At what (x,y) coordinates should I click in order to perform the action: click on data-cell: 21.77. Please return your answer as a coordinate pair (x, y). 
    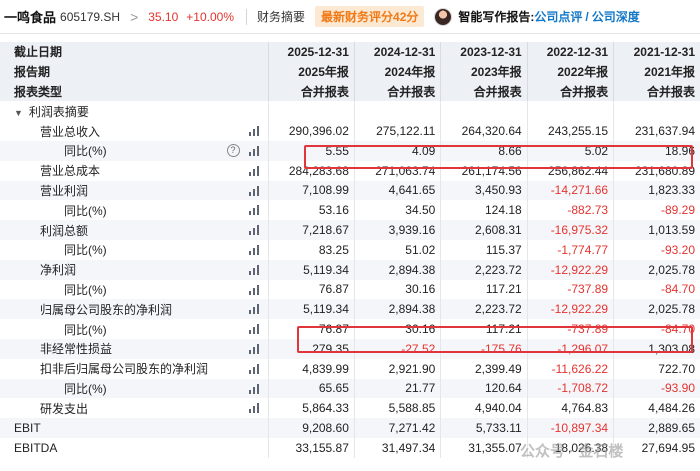
    Looking at the image, I should click on (397, 388).